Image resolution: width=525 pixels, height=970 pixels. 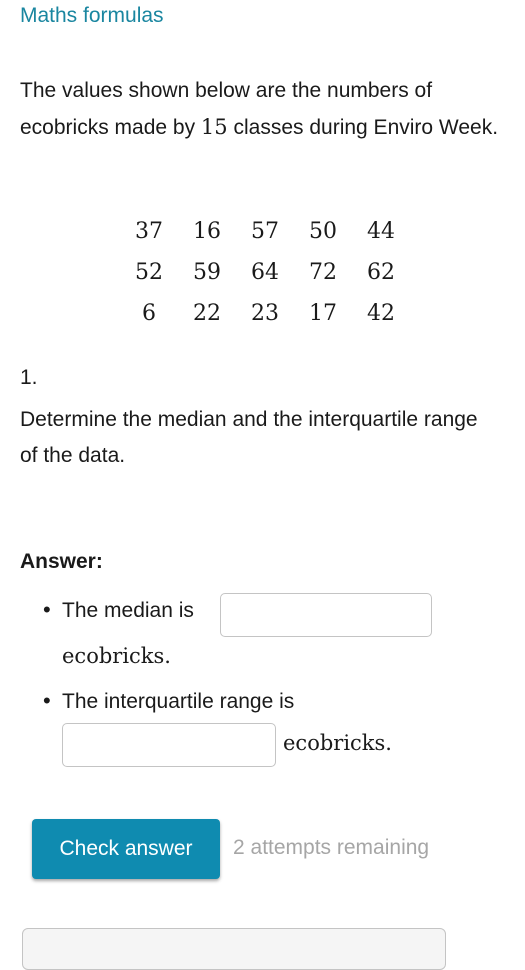 I want to click on data-value: 57, so click(x=265, y=231).